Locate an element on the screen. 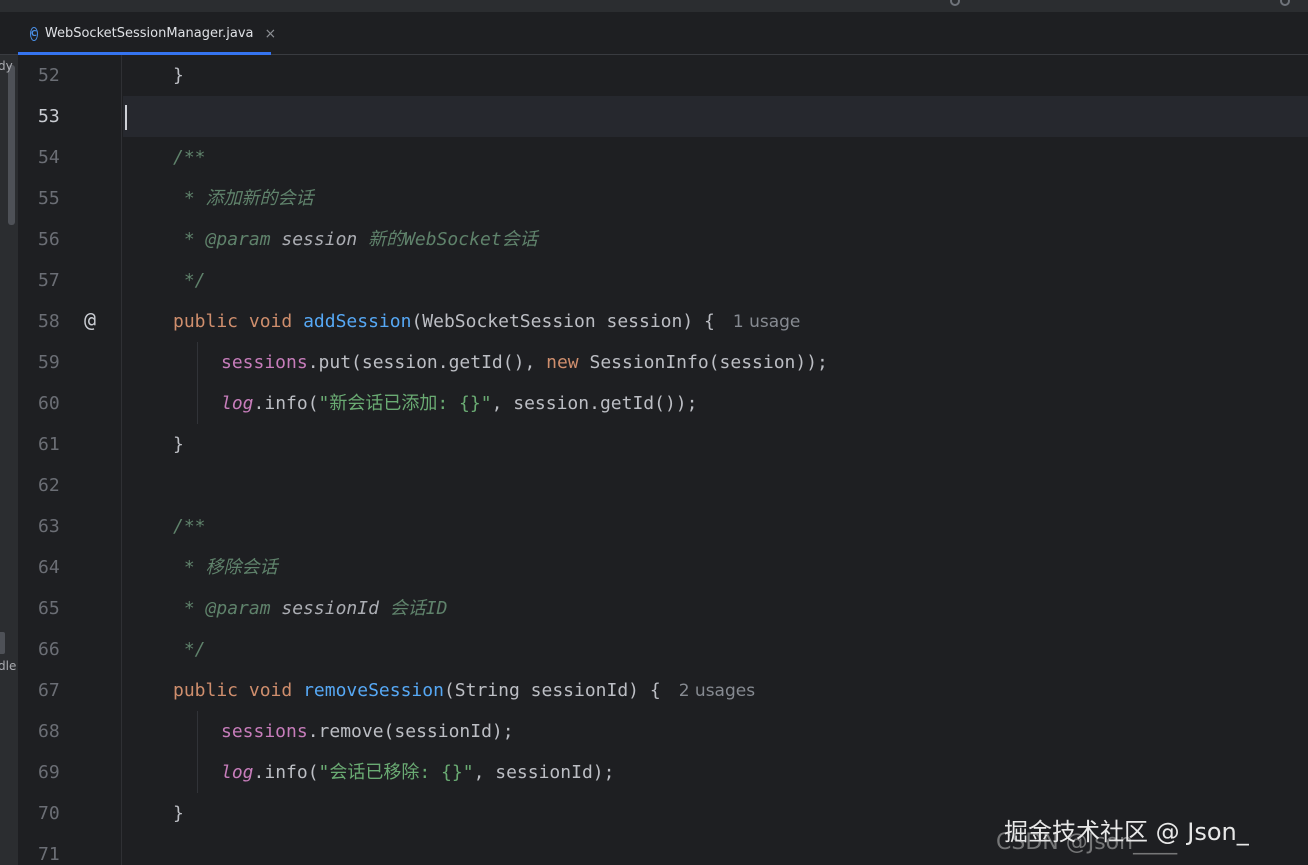 The width and height of the screenshot is (1308, 865). code-line: sessions.remove(sessionId); is located at coordinates (367, 731).